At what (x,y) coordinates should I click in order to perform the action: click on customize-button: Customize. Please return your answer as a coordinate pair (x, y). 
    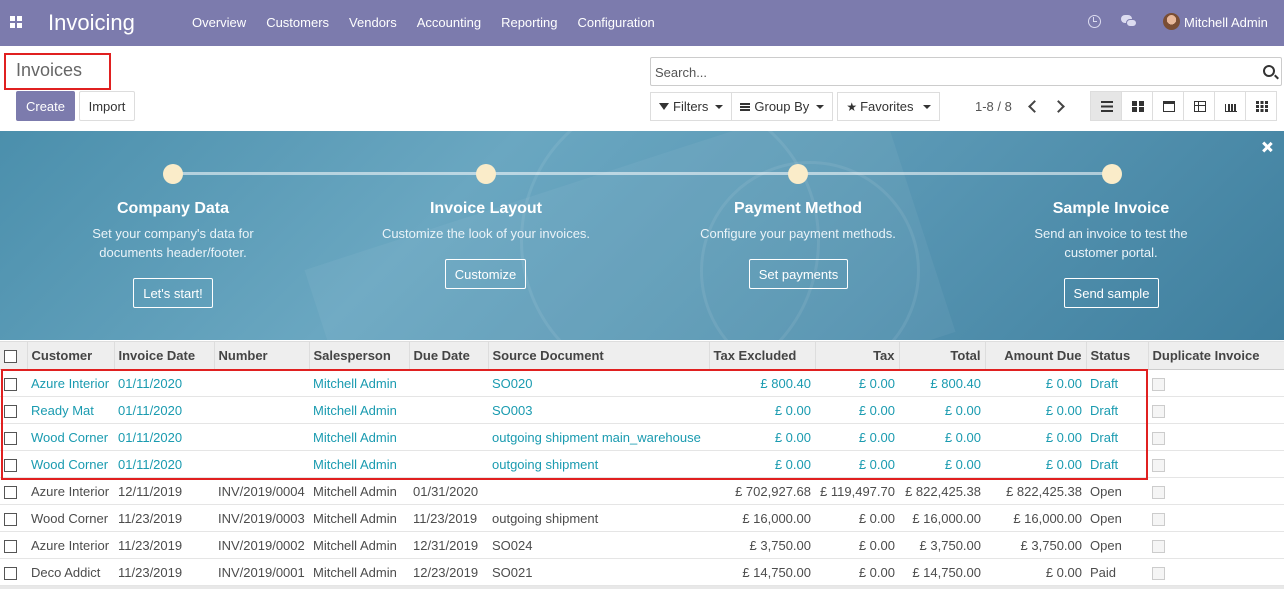
    Looking at the image, I should click on (485, 274).